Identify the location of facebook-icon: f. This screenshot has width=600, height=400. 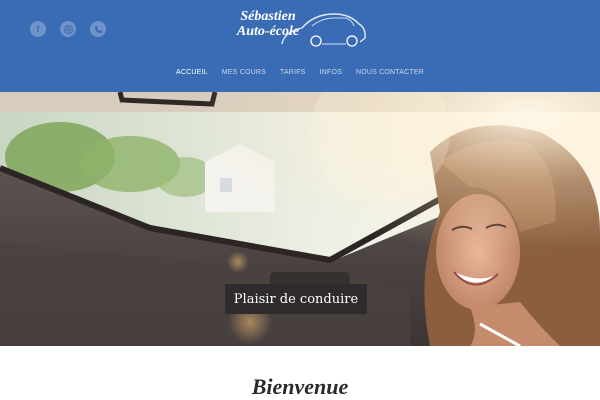
(38, 29).